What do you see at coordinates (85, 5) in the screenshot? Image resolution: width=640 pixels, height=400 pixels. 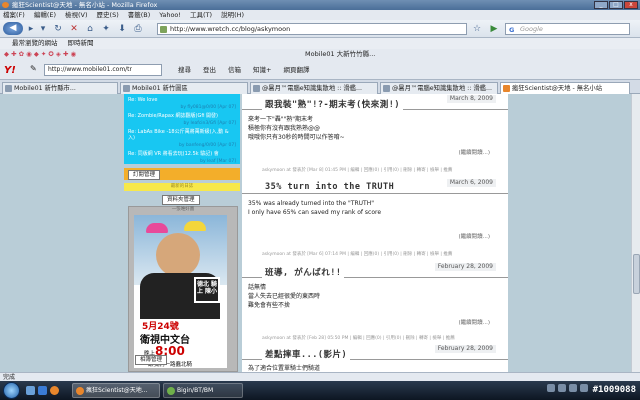 I see `window-title: 瘋狂Scientist@天地 - 無名小站 - Mozilla Firefox` at bounding box center [85, 5].